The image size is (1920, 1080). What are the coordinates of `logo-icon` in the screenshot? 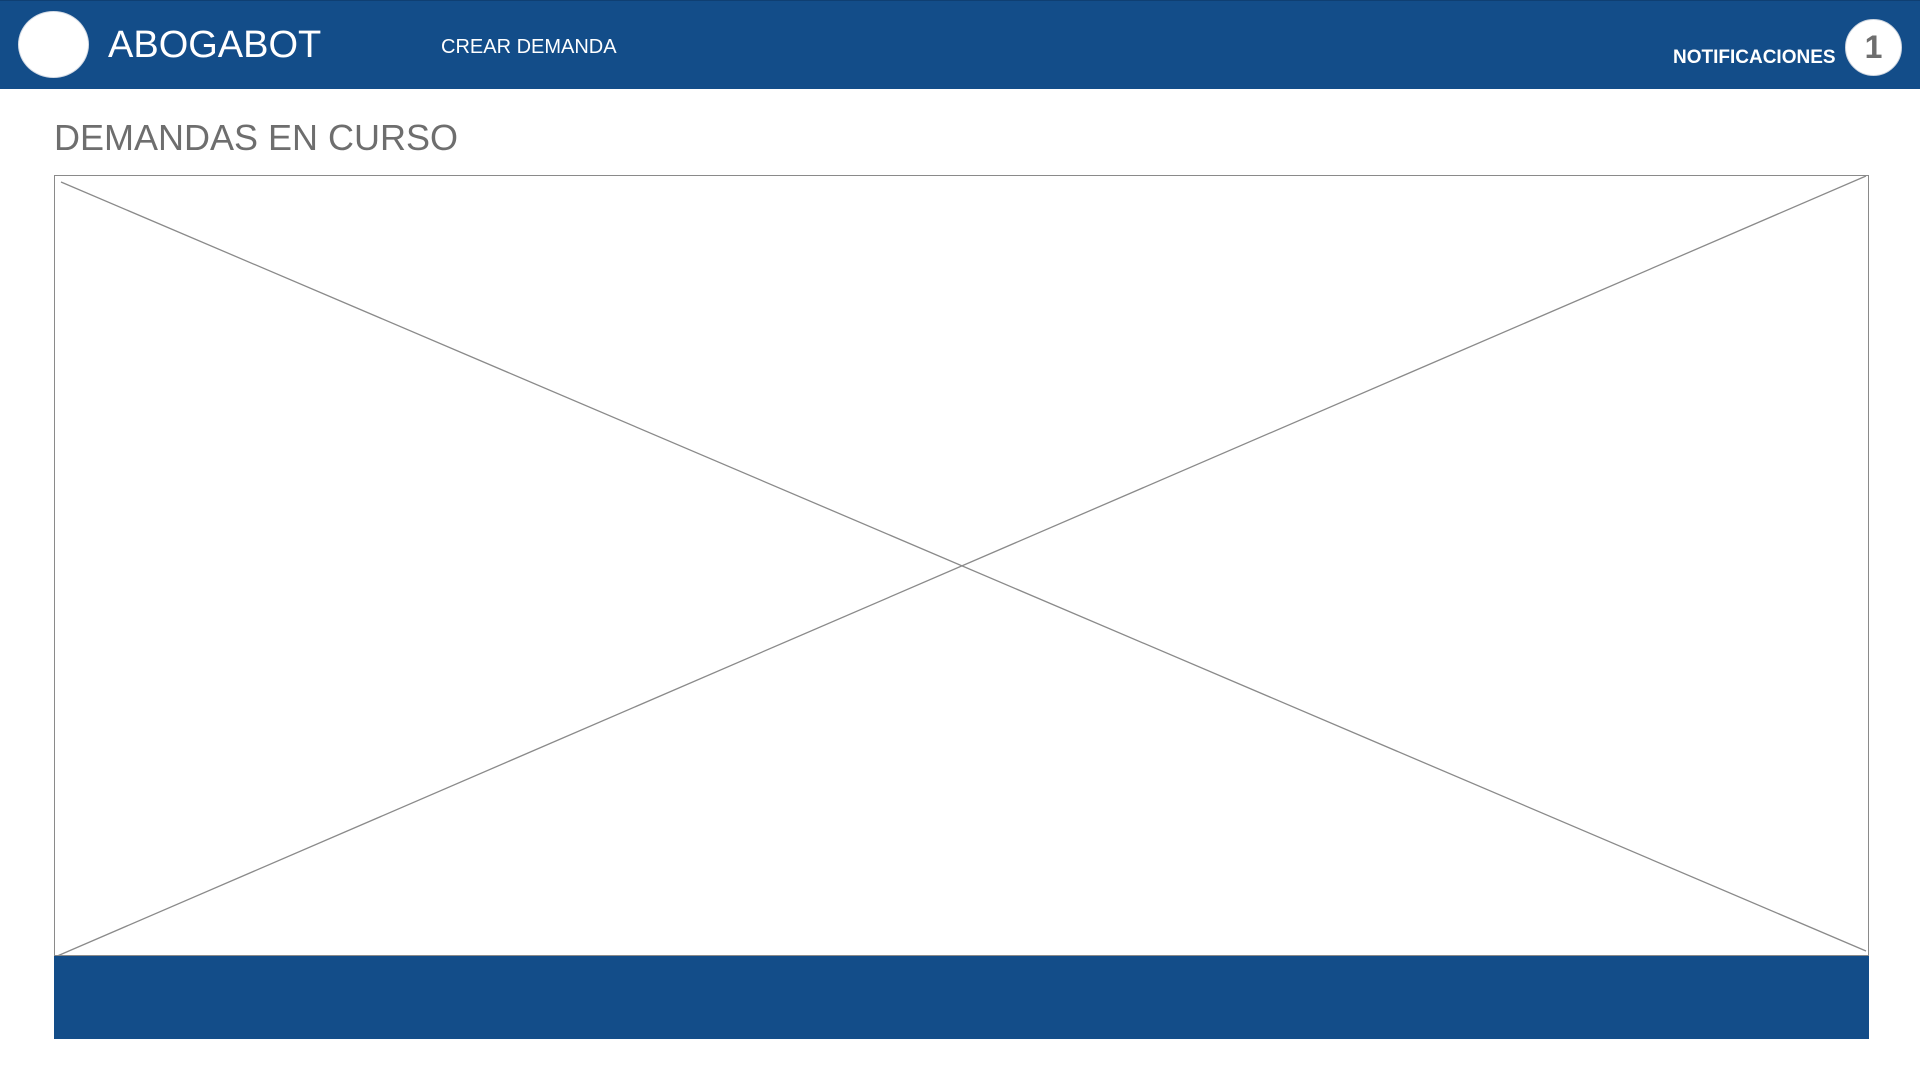 It's located at (53, 44).